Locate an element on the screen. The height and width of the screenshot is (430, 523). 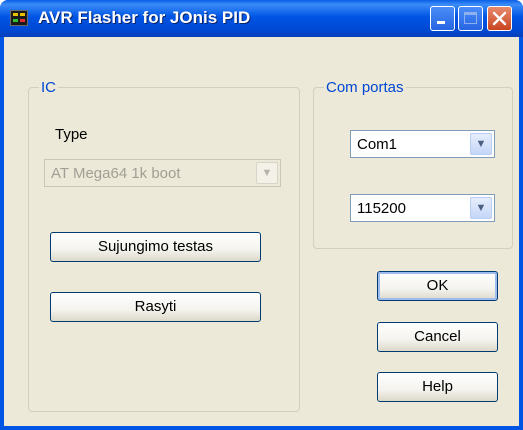
ic-type-select: AT Mega64 1k boot ▼ is located at coordinates (162, 173).